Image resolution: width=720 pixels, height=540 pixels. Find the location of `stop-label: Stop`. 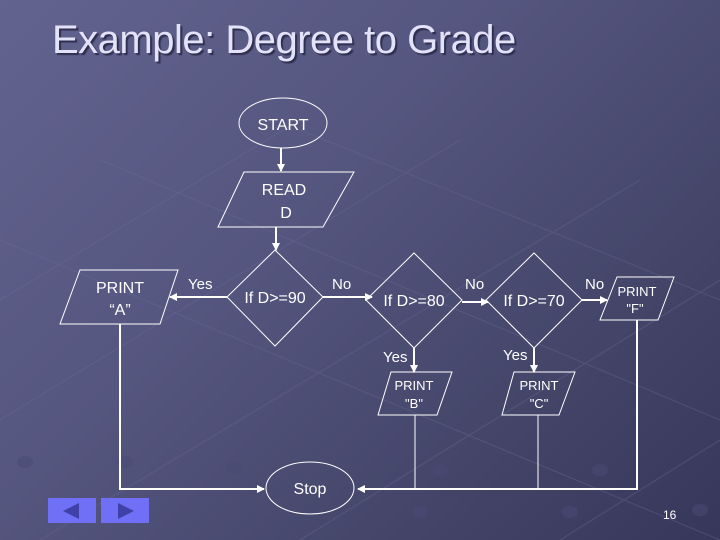

stop-label: Stop is located at coordinates (310, 489).